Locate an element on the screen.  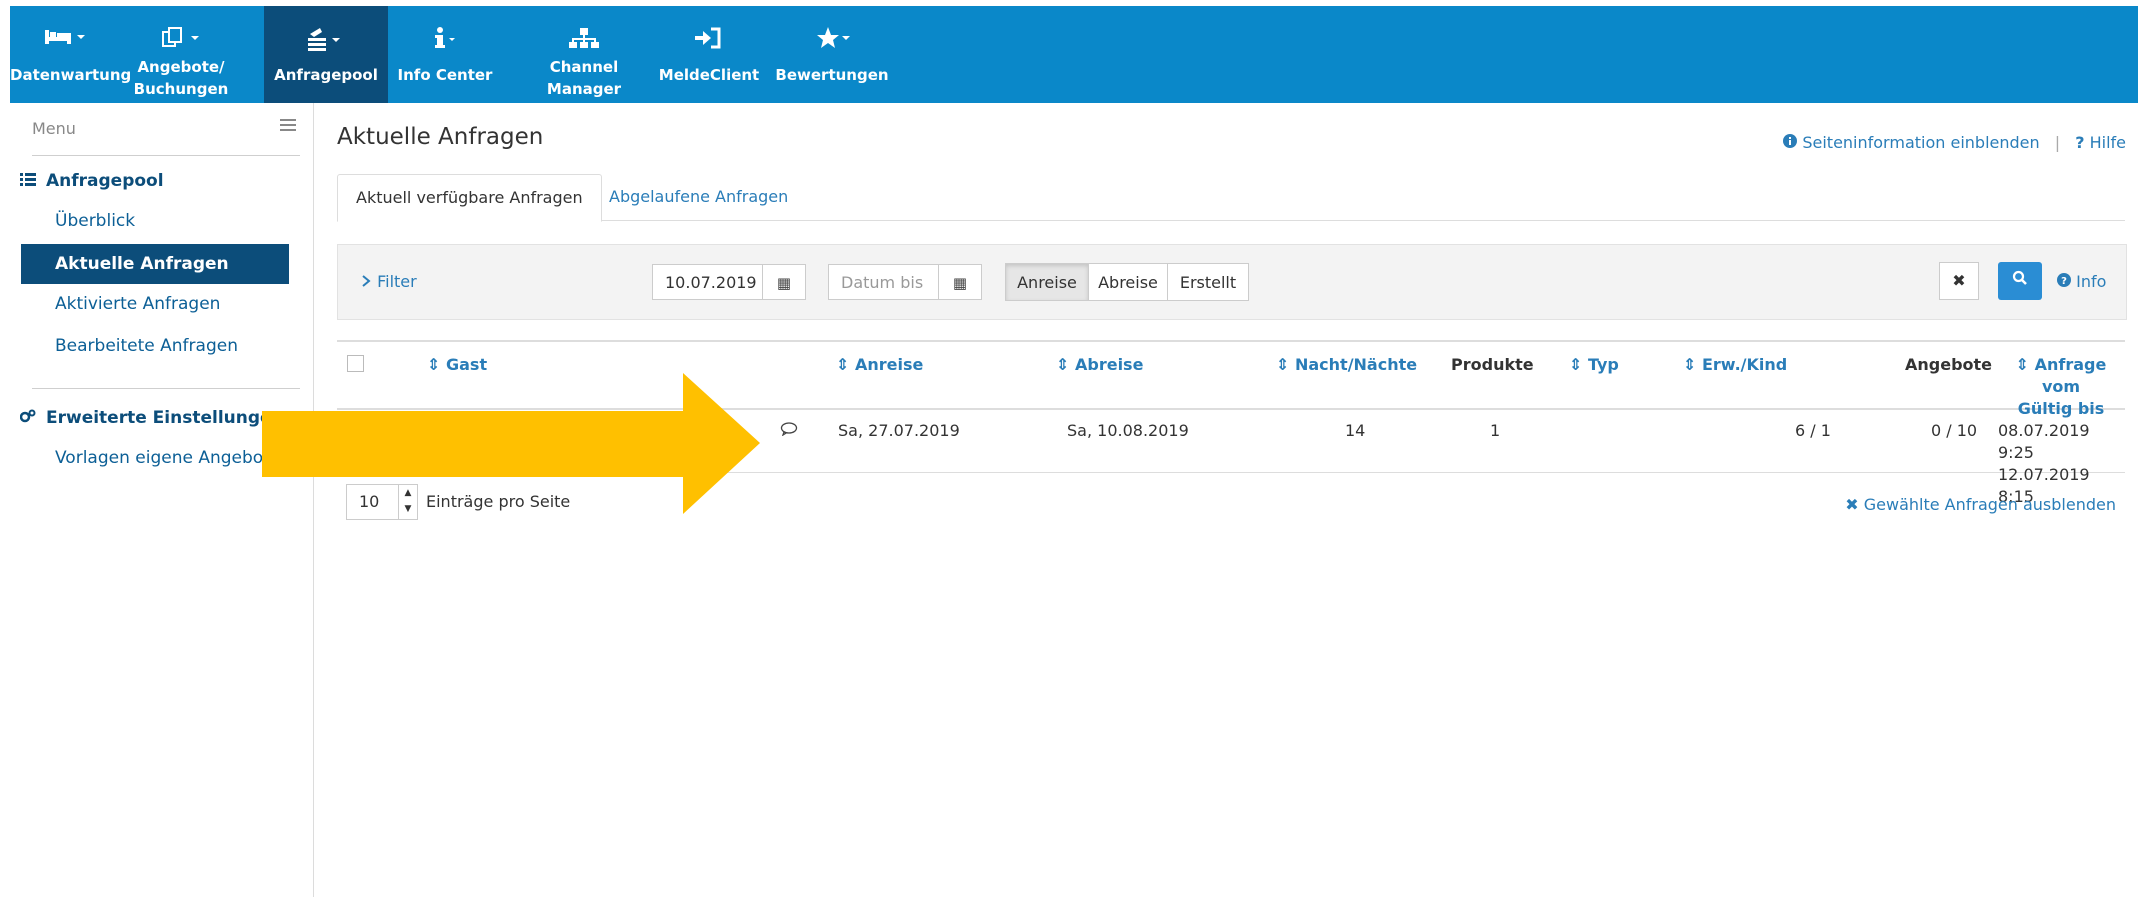
comment-icon is located at coordinates (789, 431).